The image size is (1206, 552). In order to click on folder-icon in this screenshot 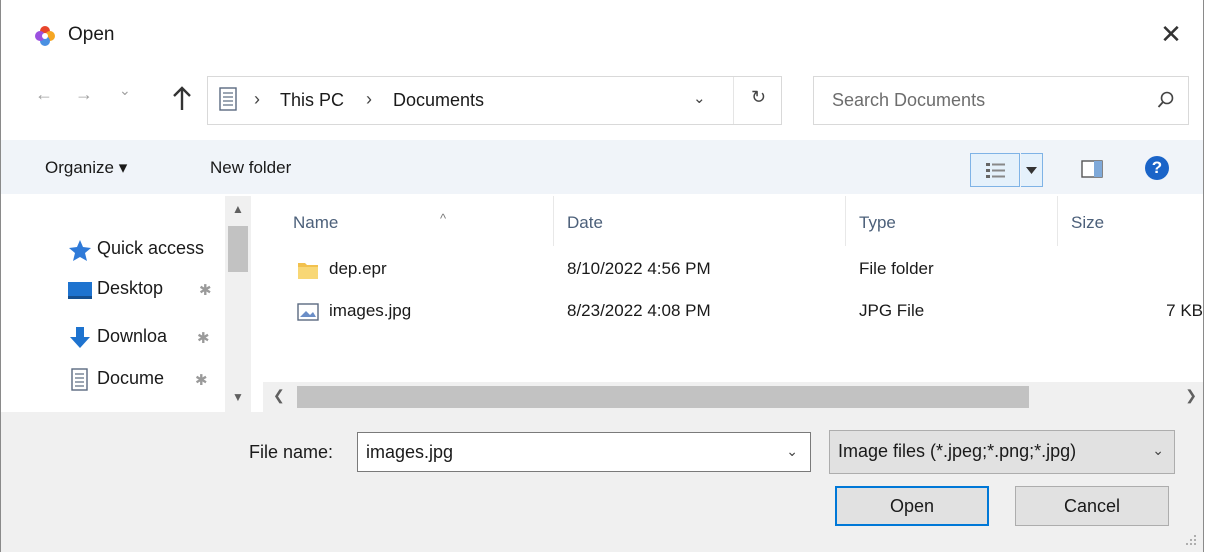, I will do `click(308, 271)`.